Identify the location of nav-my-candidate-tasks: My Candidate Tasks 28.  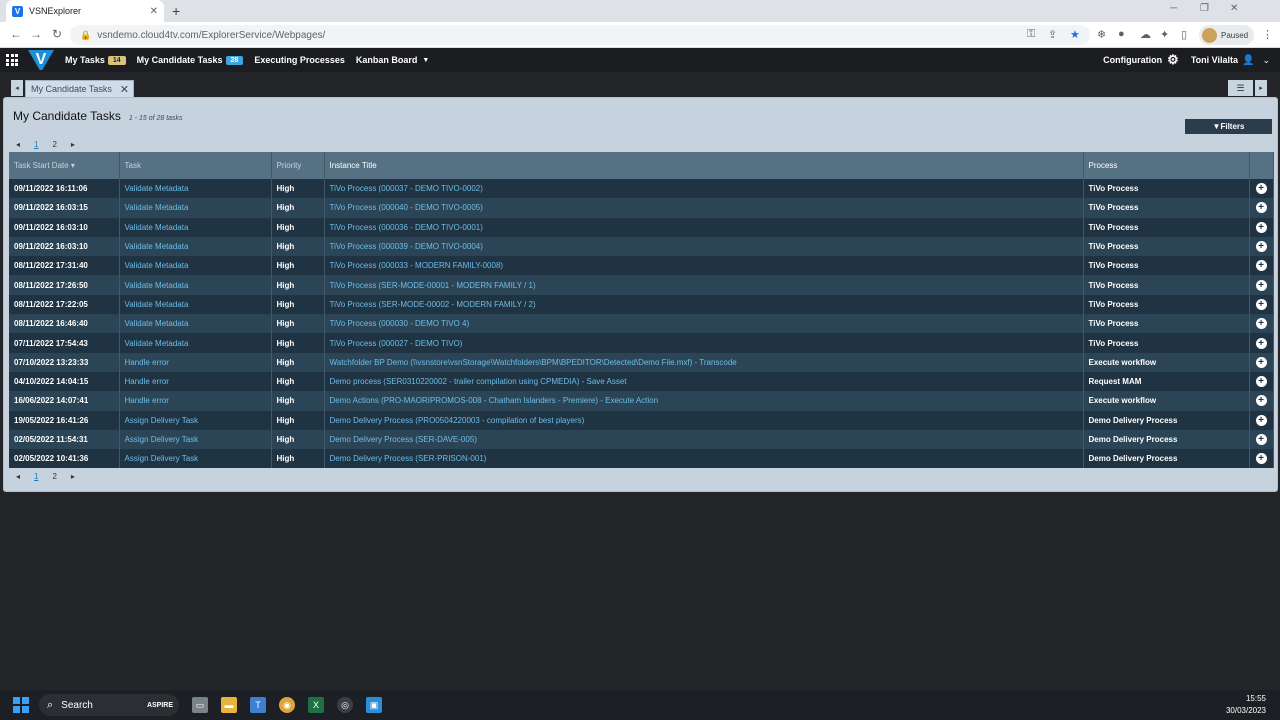
(190, 60).